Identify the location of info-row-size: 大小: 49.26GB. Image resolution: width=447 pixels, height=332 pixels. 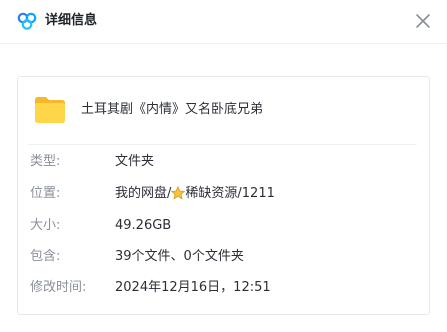
(223, 226).